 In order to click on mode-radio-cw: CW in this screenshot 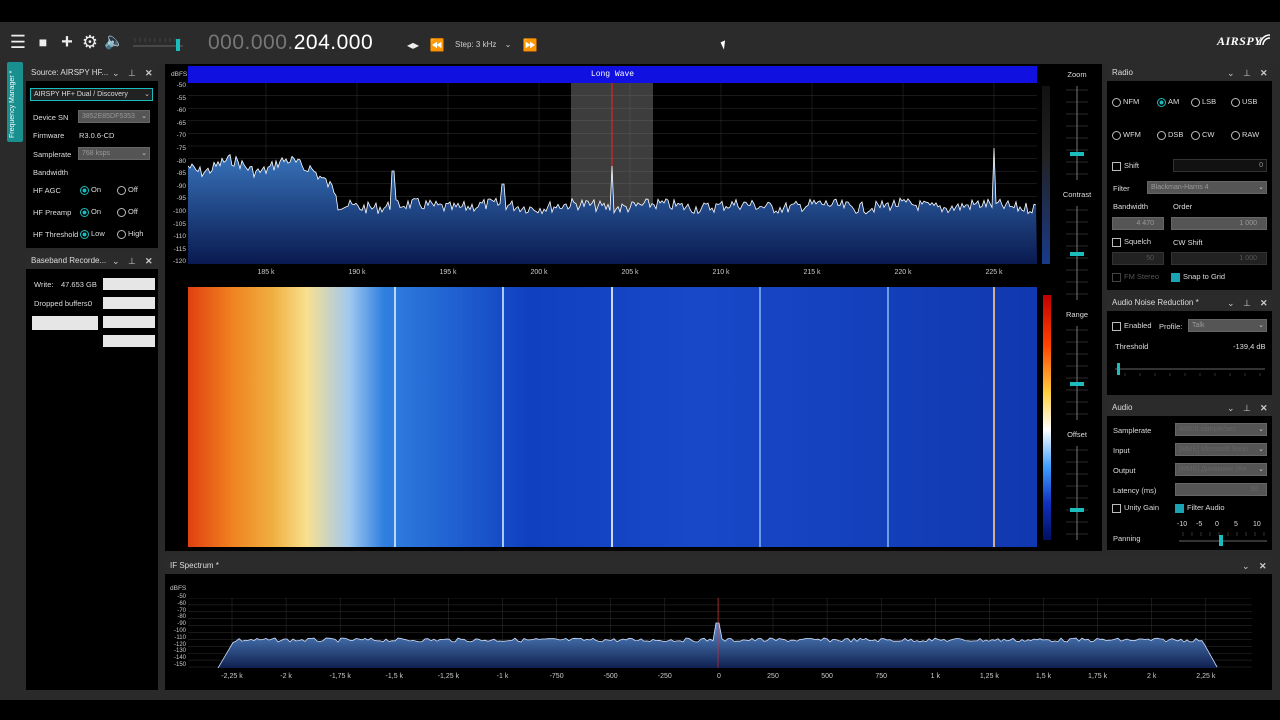, I will do `click(1203, 135)`.